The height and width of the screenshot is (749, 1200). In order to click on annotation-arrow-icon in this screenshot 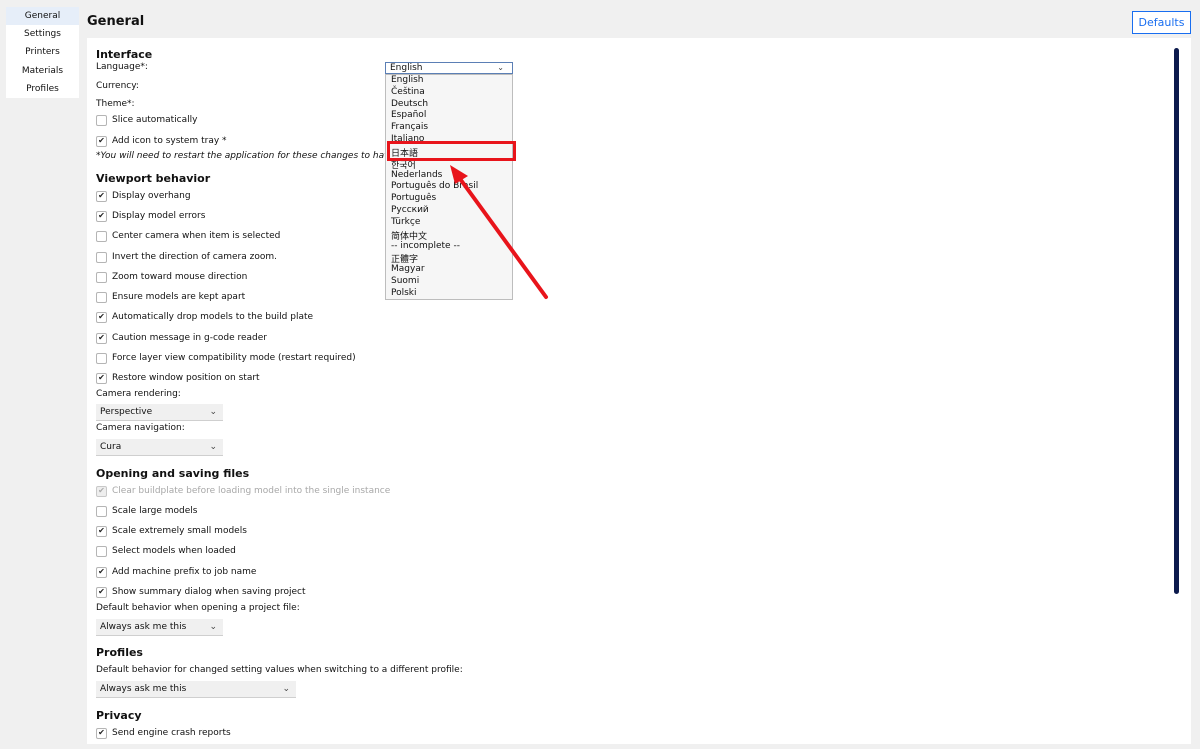, I will do `click(499, 232)`.